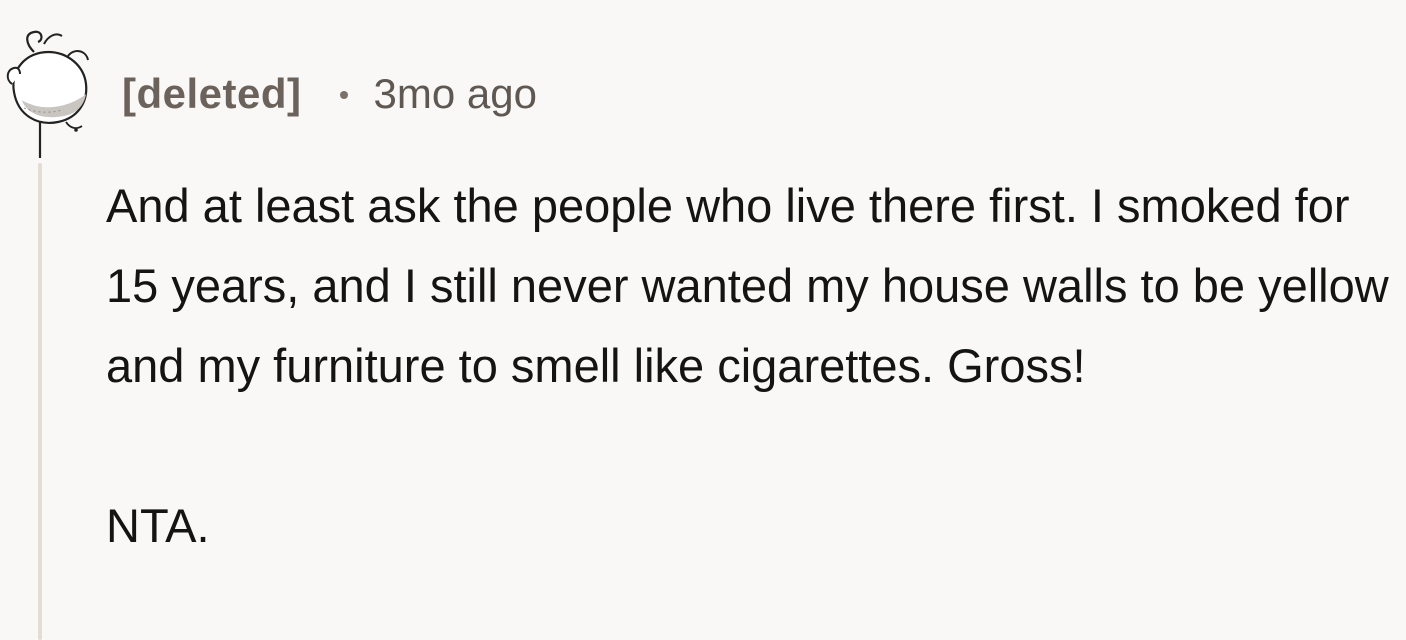 This screenshot has height=640, width=1406. Describe the element at coordinates (455, 94) in the screenshot. I see `comment-timestamp: 3mo ago` at that location.